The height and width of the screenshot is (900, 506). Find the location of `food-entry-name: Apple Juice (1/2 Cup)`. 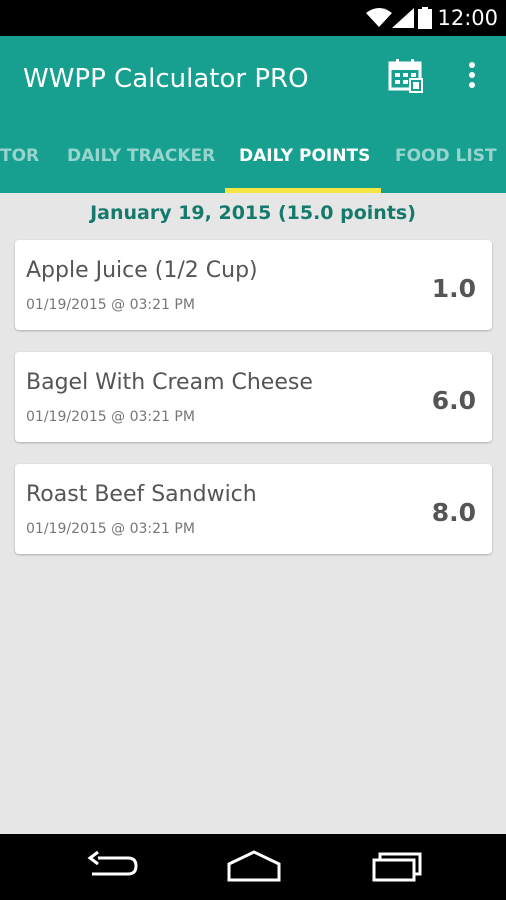

food-entry-name: Apple Juice (1/2 Cup) is located at coordinates (142, 270).